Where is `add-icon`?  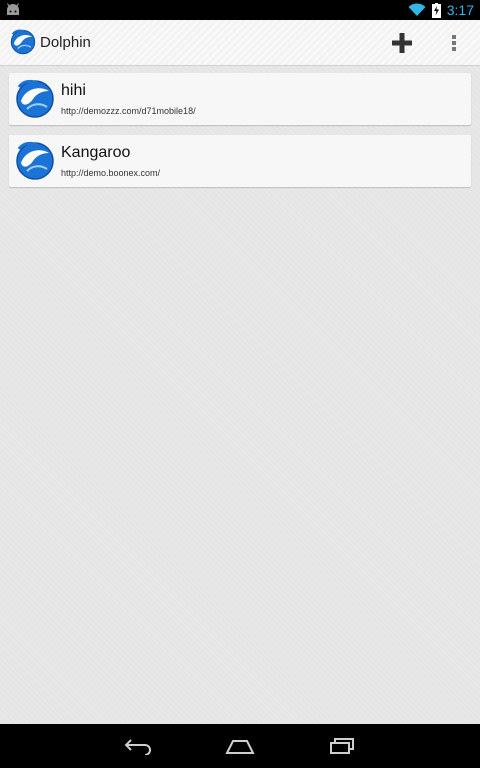
add-icon is located at coordinates (402, 43).